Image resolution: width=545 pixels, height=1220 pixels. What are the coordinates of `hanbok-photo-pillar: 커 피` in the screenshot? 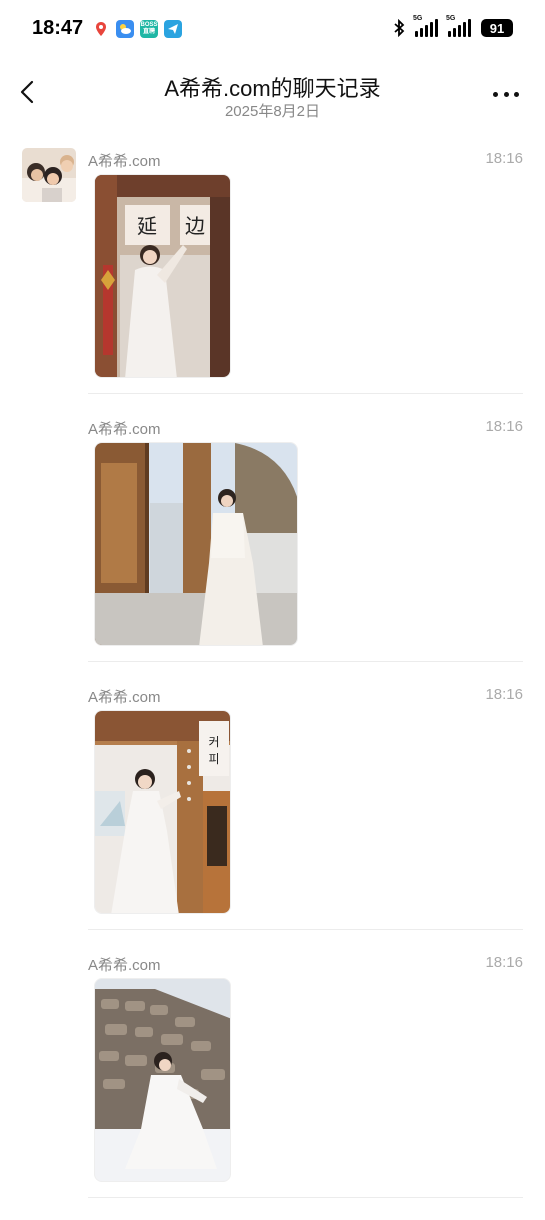 It's located at (162, 812).